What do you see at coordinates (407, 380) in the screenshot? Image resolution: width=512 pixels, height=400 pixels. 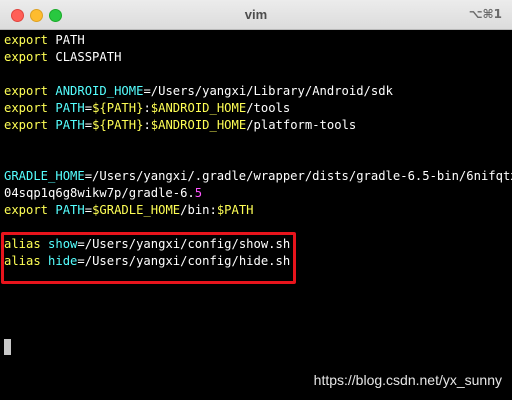 I see `watermark: https://blog.csdn.net/yx_sunny` at bounding box center [407, 380].